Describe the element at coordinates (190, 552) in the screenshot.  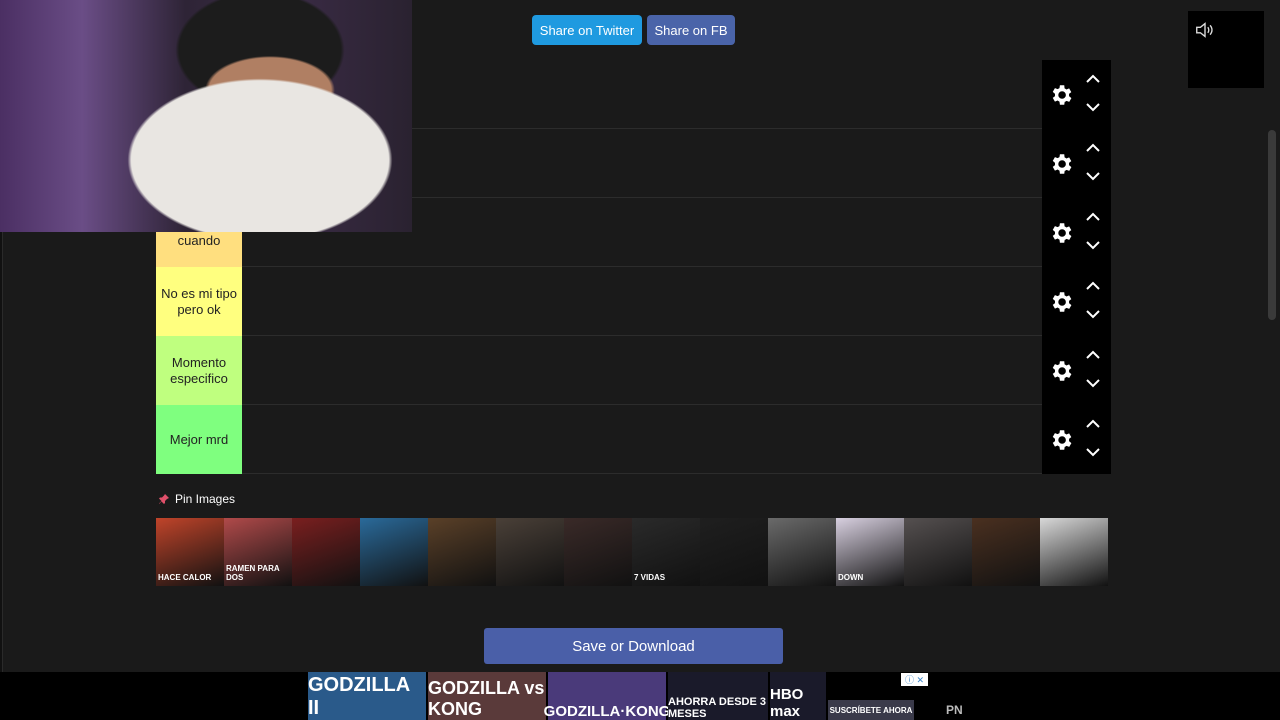
I see `image-thumbnail: HACE CALOR` at that location.